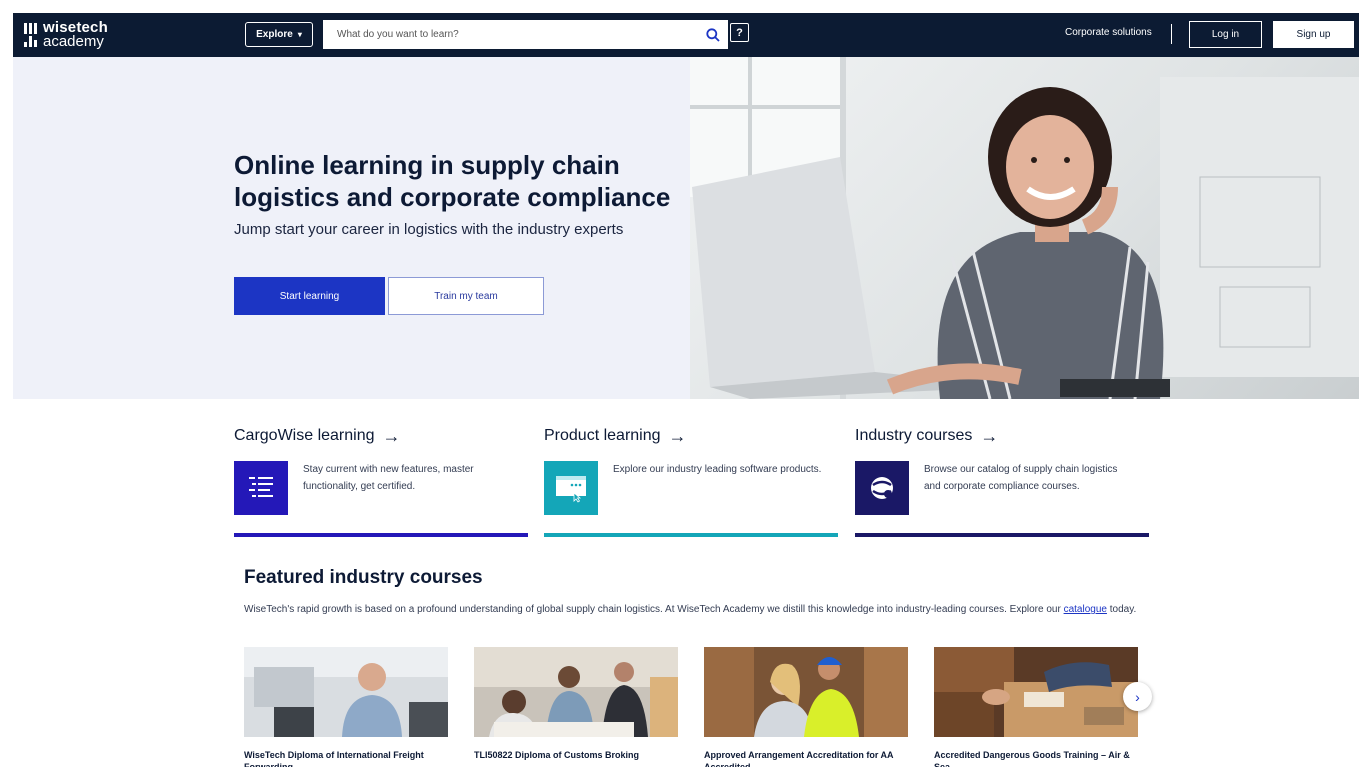 This screenshot has height=767, width=1367. Describe the element at coordinates (1225, 34) in the screenshot. I see `login-button: Log in` at that location.